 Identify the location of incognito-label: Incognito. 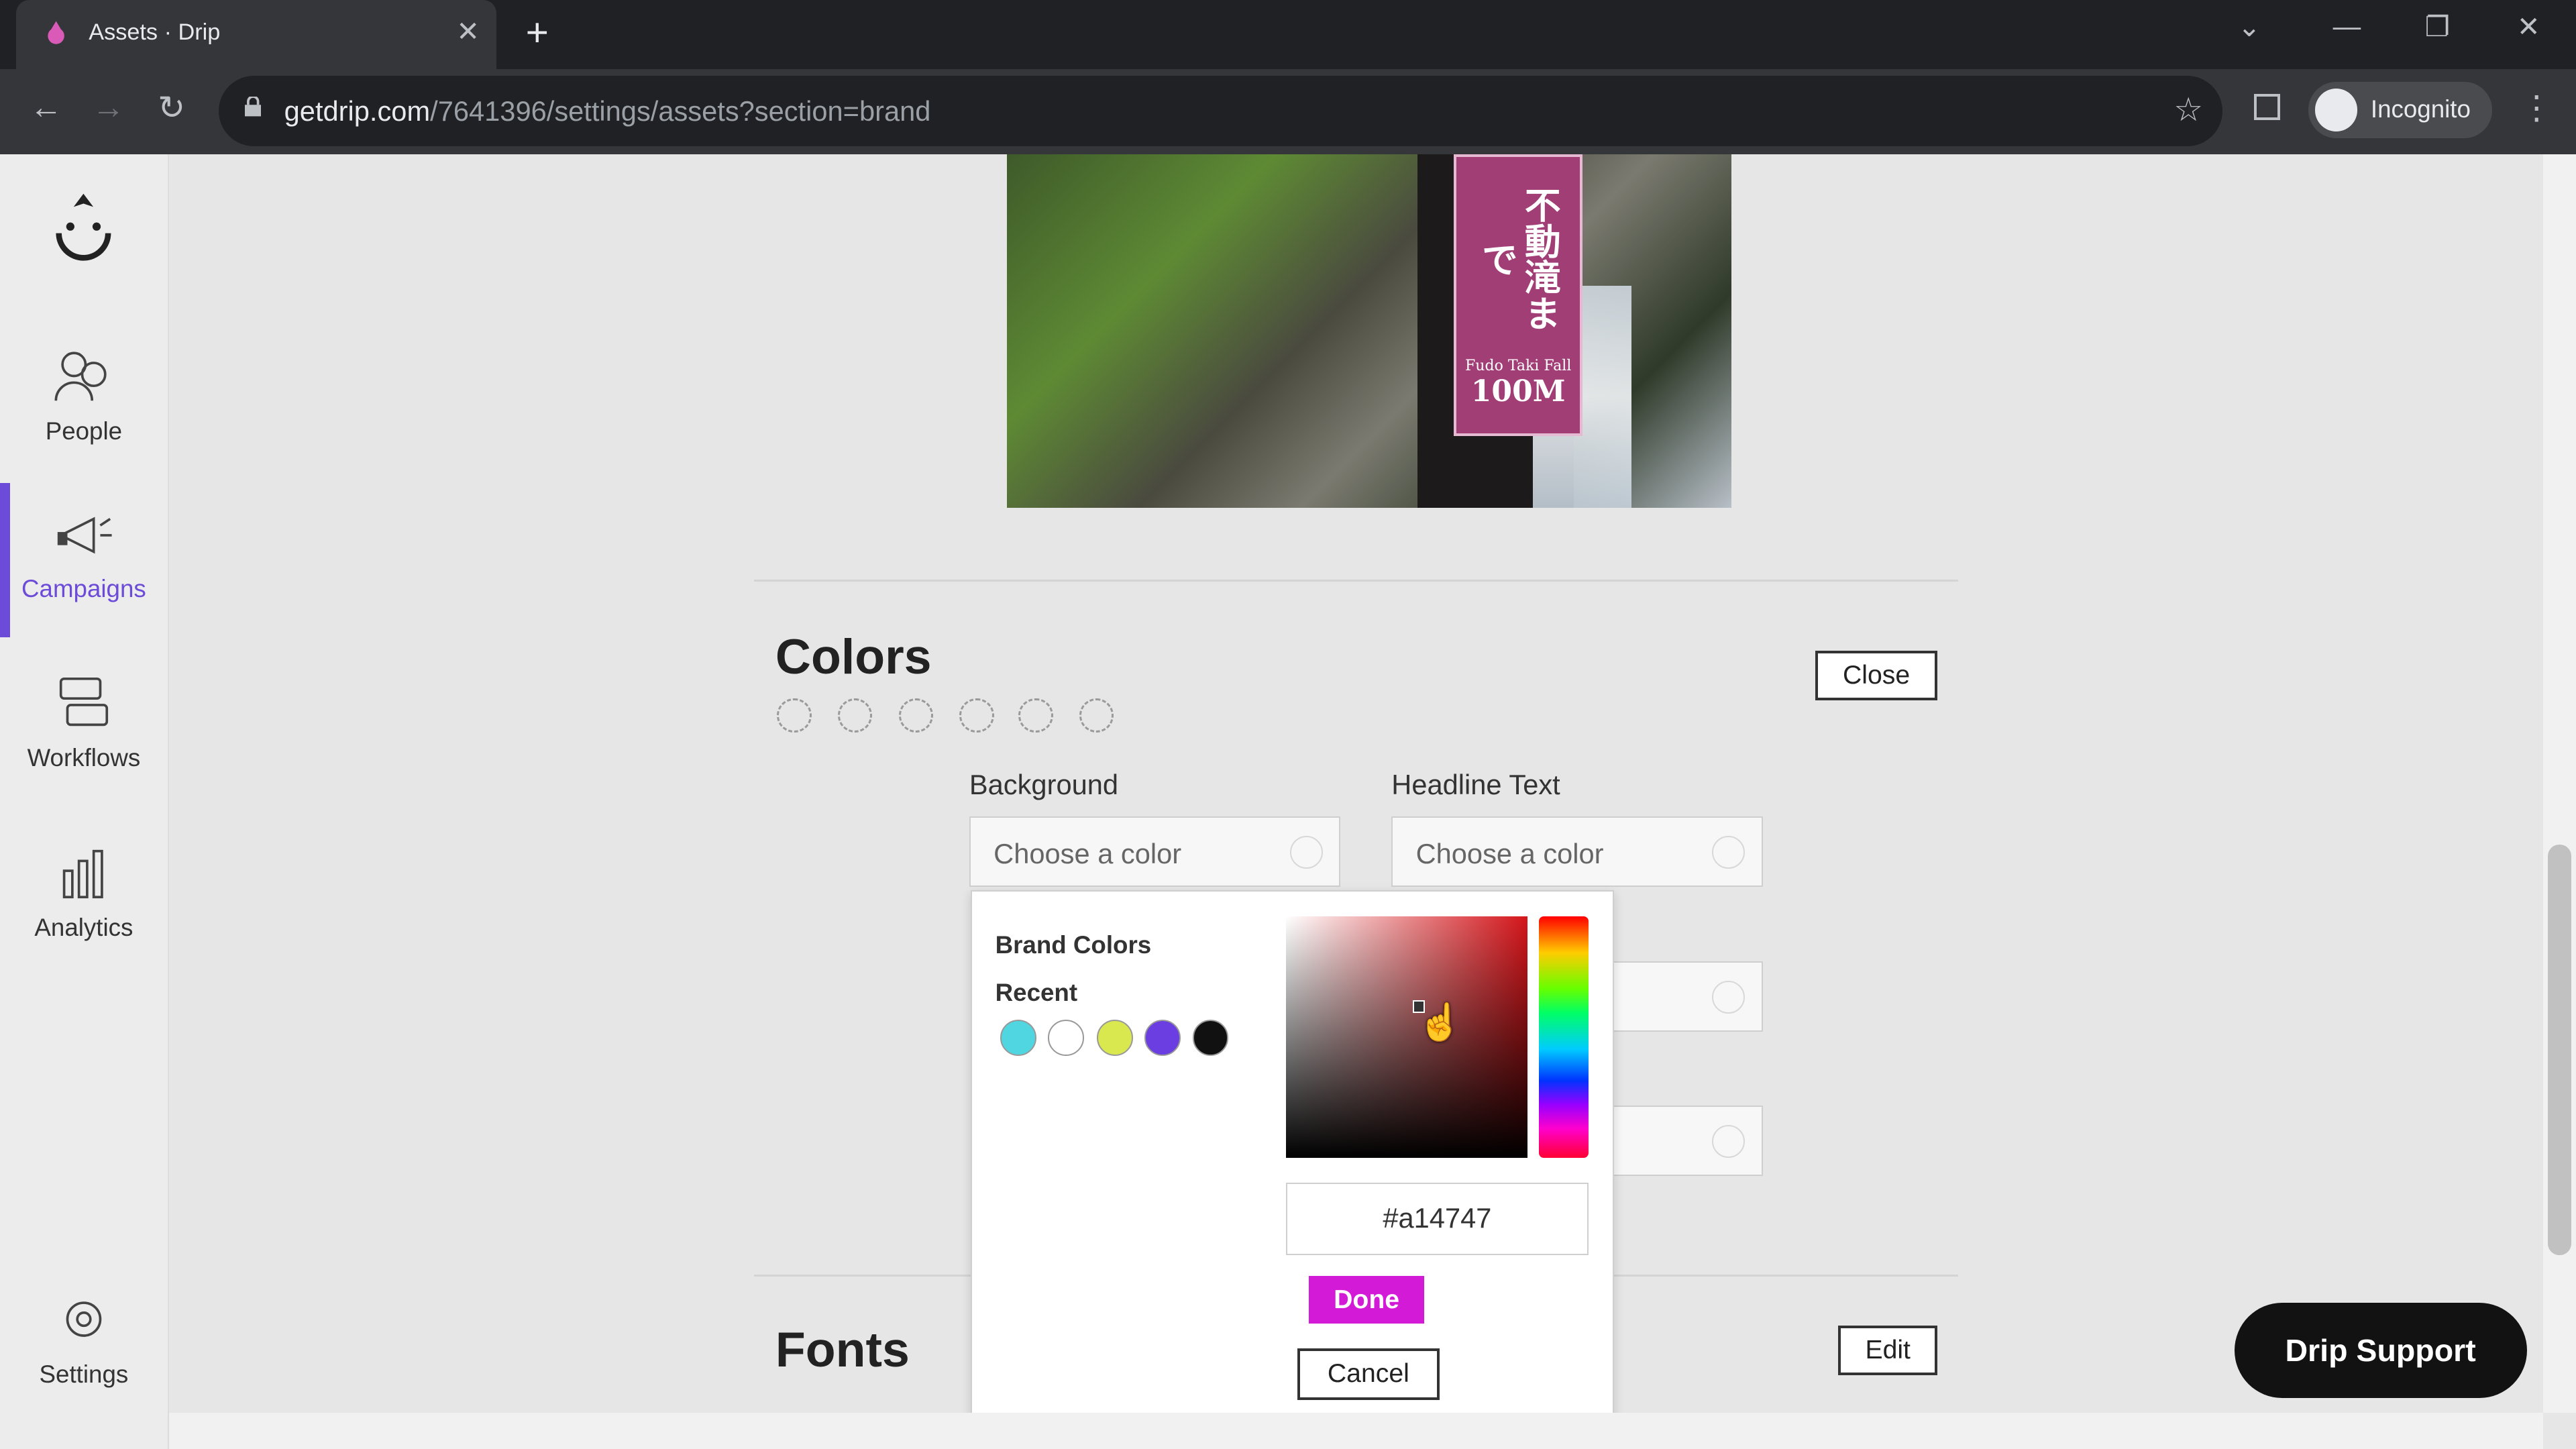
(2420, 109).